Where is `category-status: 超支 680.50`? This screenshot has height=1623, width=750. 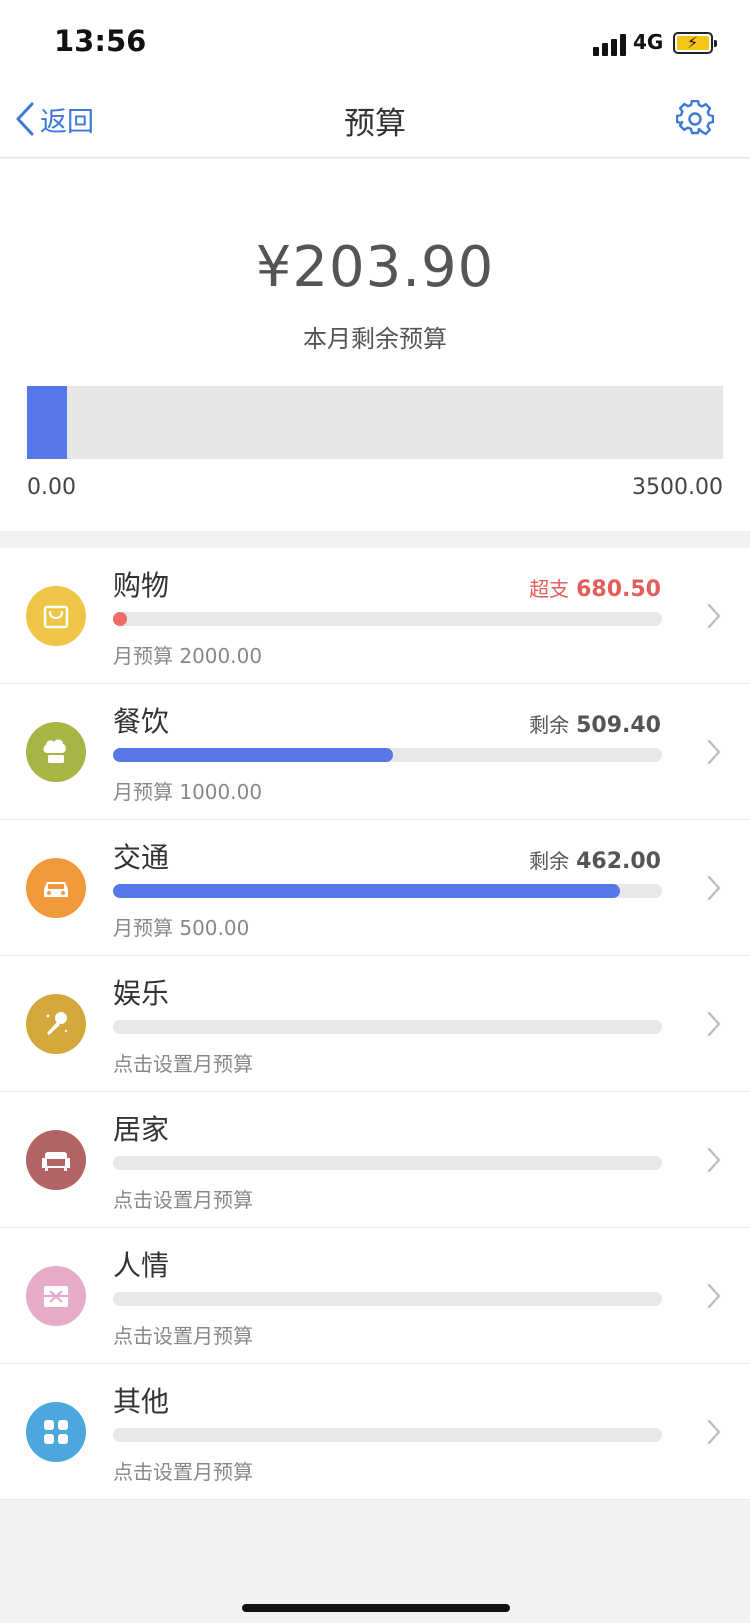 category-status: 超支 680.50 is located at coordinates (595, 587).